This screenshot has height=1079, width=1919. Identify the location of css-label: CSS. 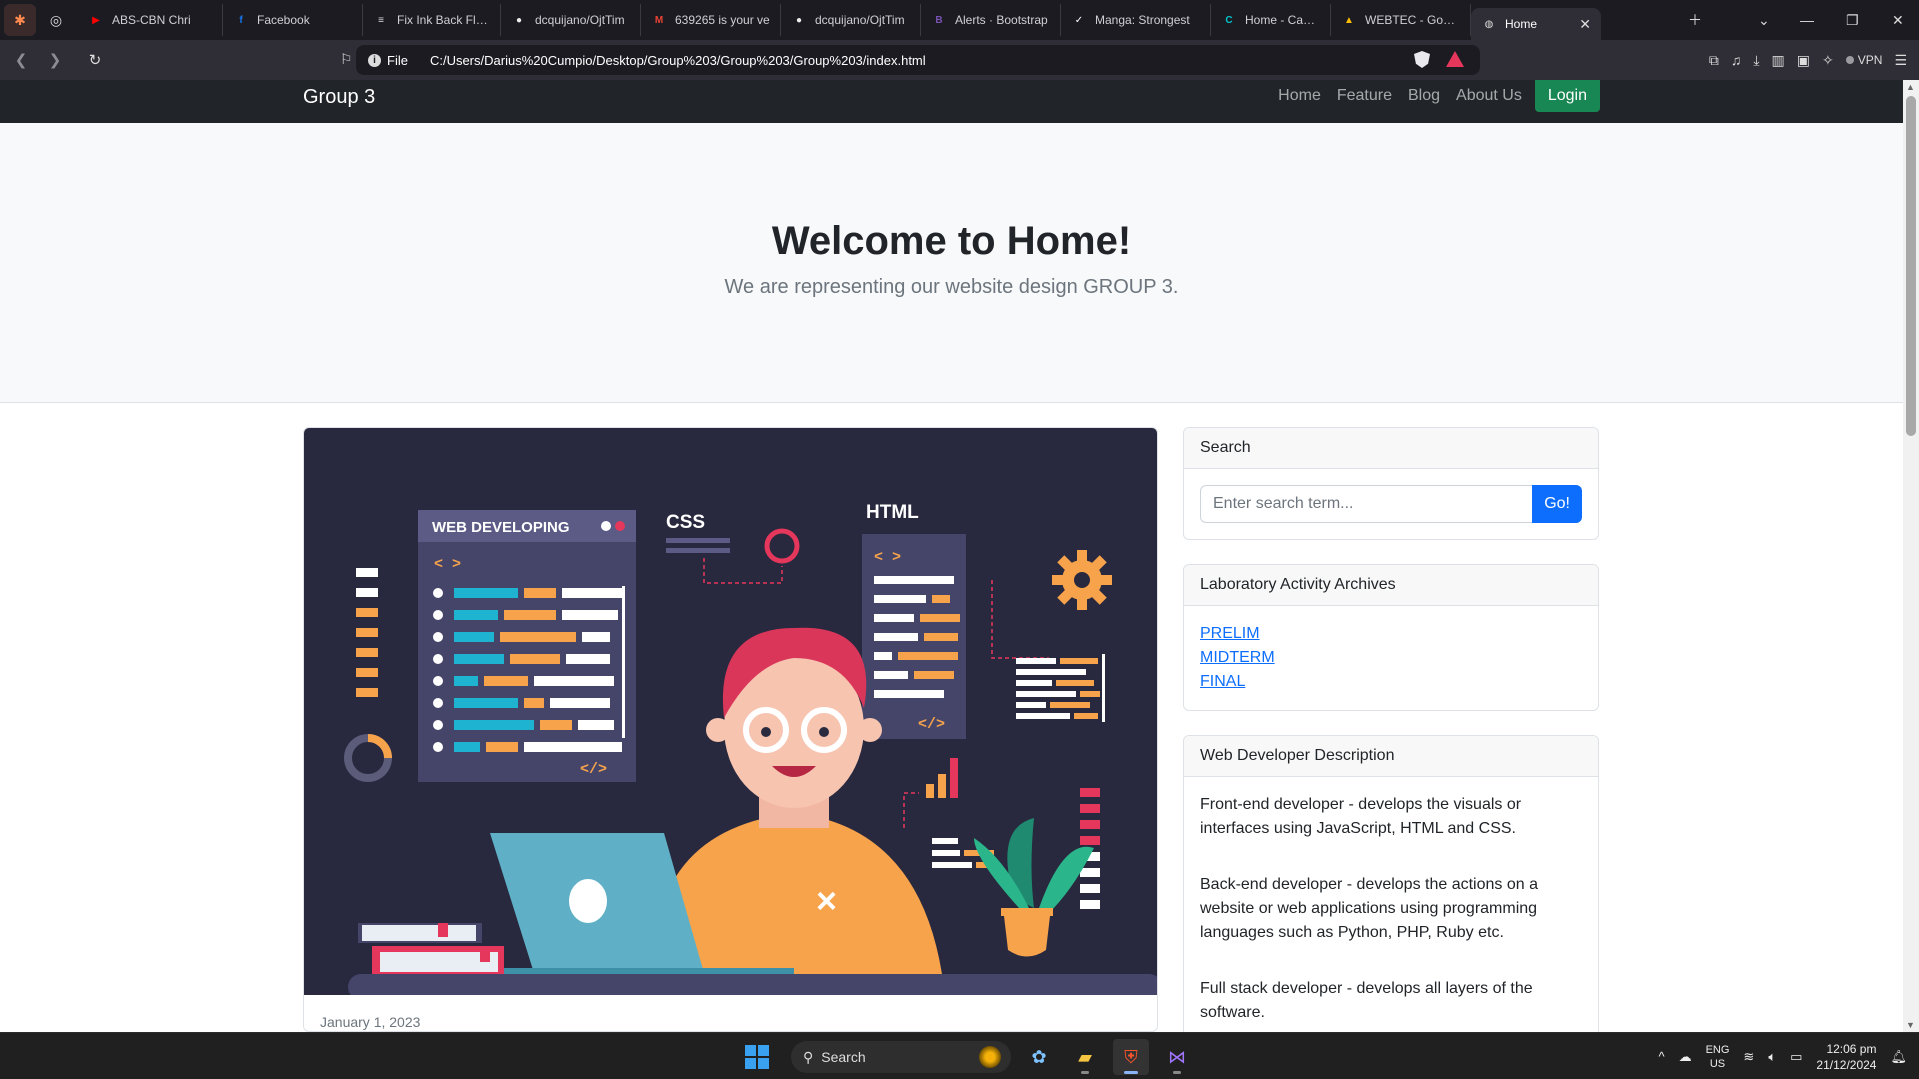
(685, 522).